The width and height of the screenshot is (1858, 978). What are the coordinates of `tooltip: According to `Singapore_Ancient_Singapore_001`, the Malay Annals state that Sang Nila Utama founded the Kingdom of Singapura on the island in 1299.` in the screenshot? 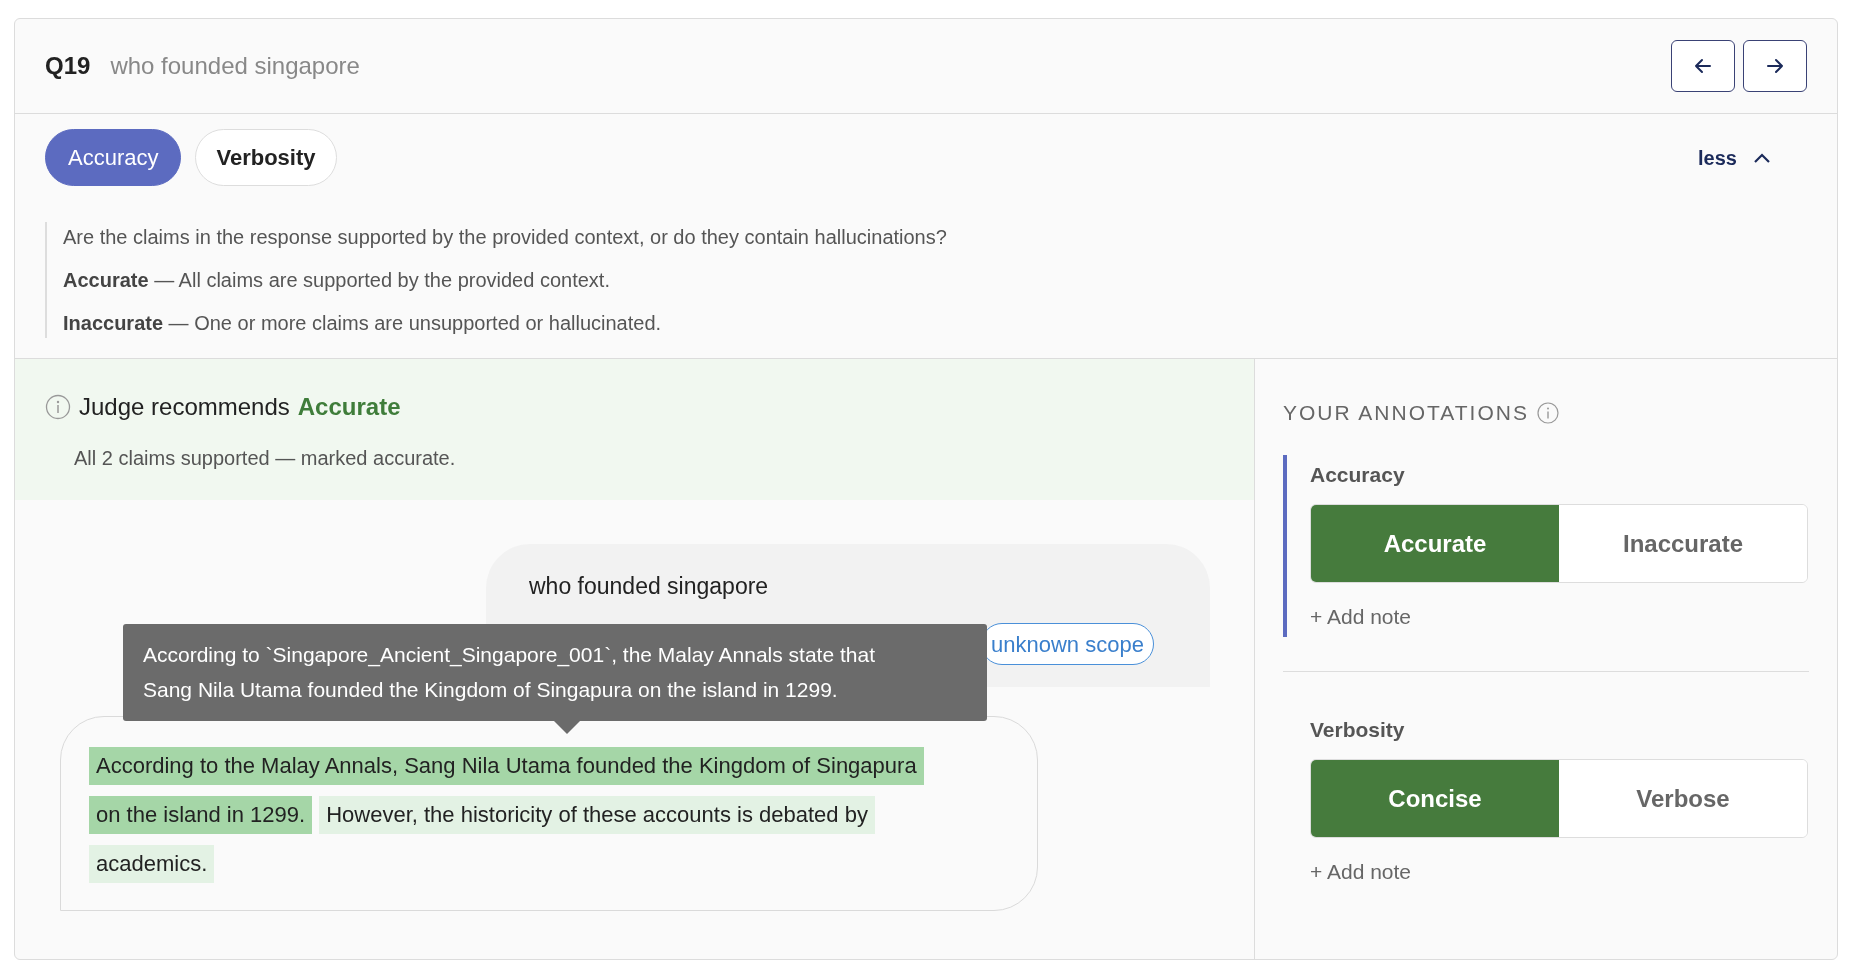 It's located at (555, 672).